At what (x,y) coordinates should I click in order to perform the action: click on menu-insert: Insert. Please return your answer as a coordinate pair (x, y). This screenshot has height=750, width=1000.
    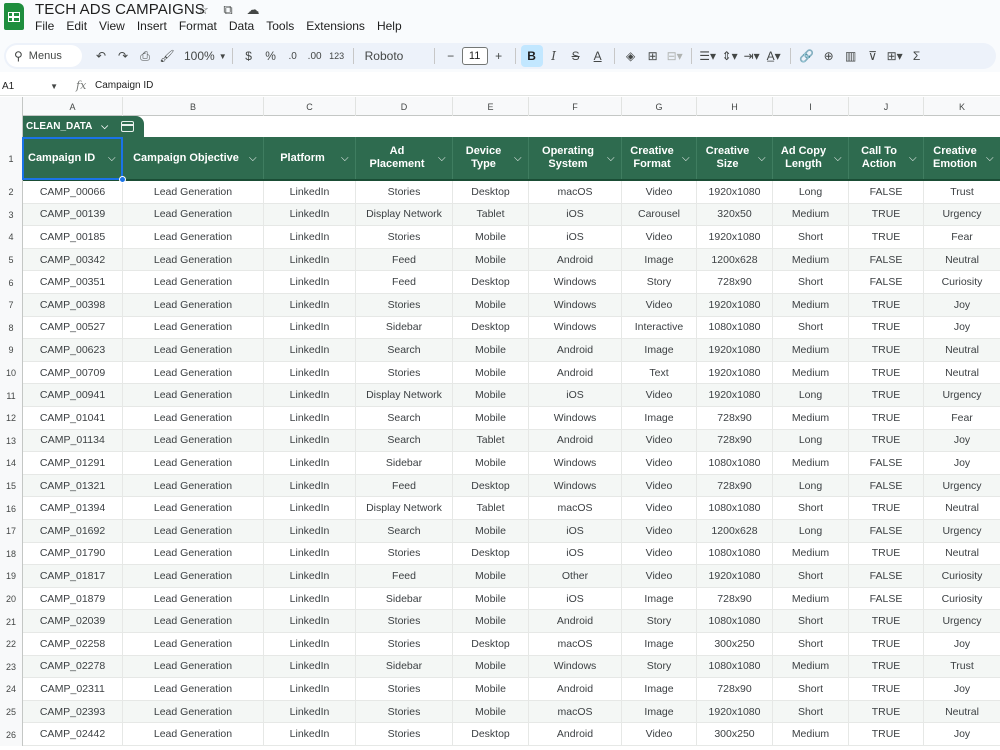
    Looking at the image, I should click on (152, 26).